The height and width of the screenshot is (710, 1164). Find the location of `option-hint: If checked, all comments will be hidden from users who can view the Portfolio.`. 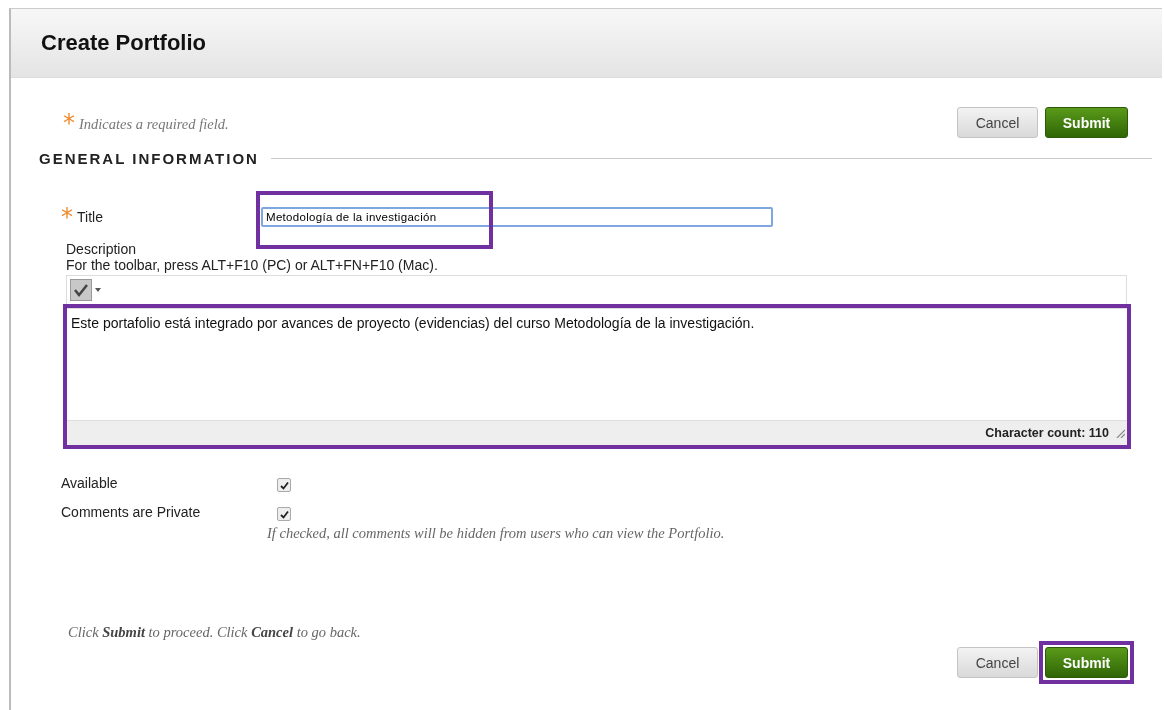

option-hint: If checked, all comments will be hidden from users who can view the Portfolio. is located at coordinates (496, 533).